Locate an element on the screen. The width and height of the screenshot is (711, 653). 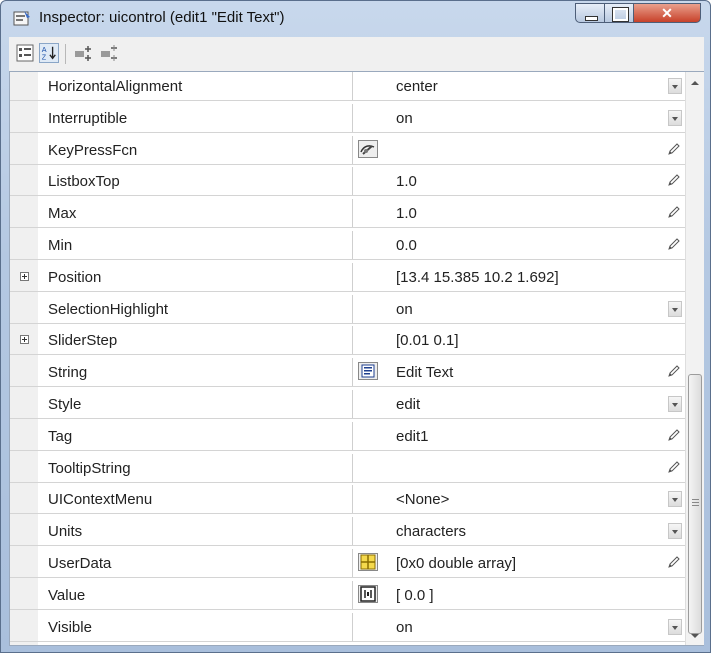
property-row-tooltip-string: TooltipString is located at coordinates (347, 468).